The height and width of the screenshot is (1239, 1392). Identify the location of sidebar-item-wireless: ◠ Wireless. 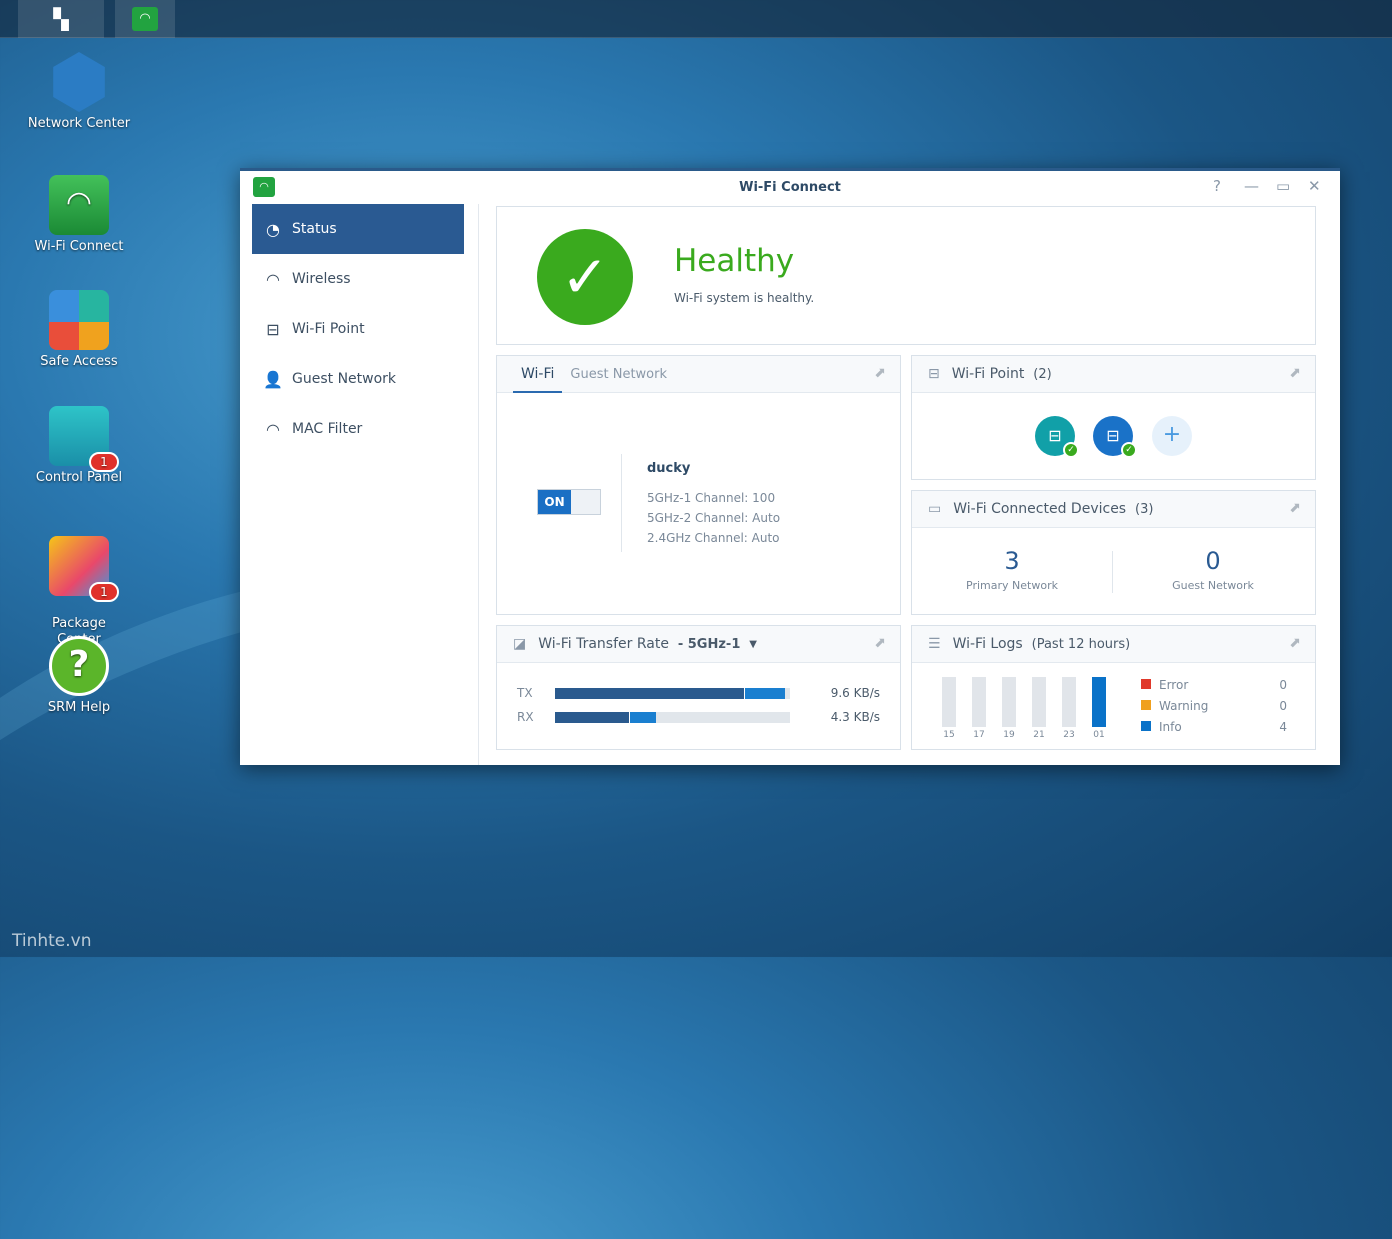
(358, 279).